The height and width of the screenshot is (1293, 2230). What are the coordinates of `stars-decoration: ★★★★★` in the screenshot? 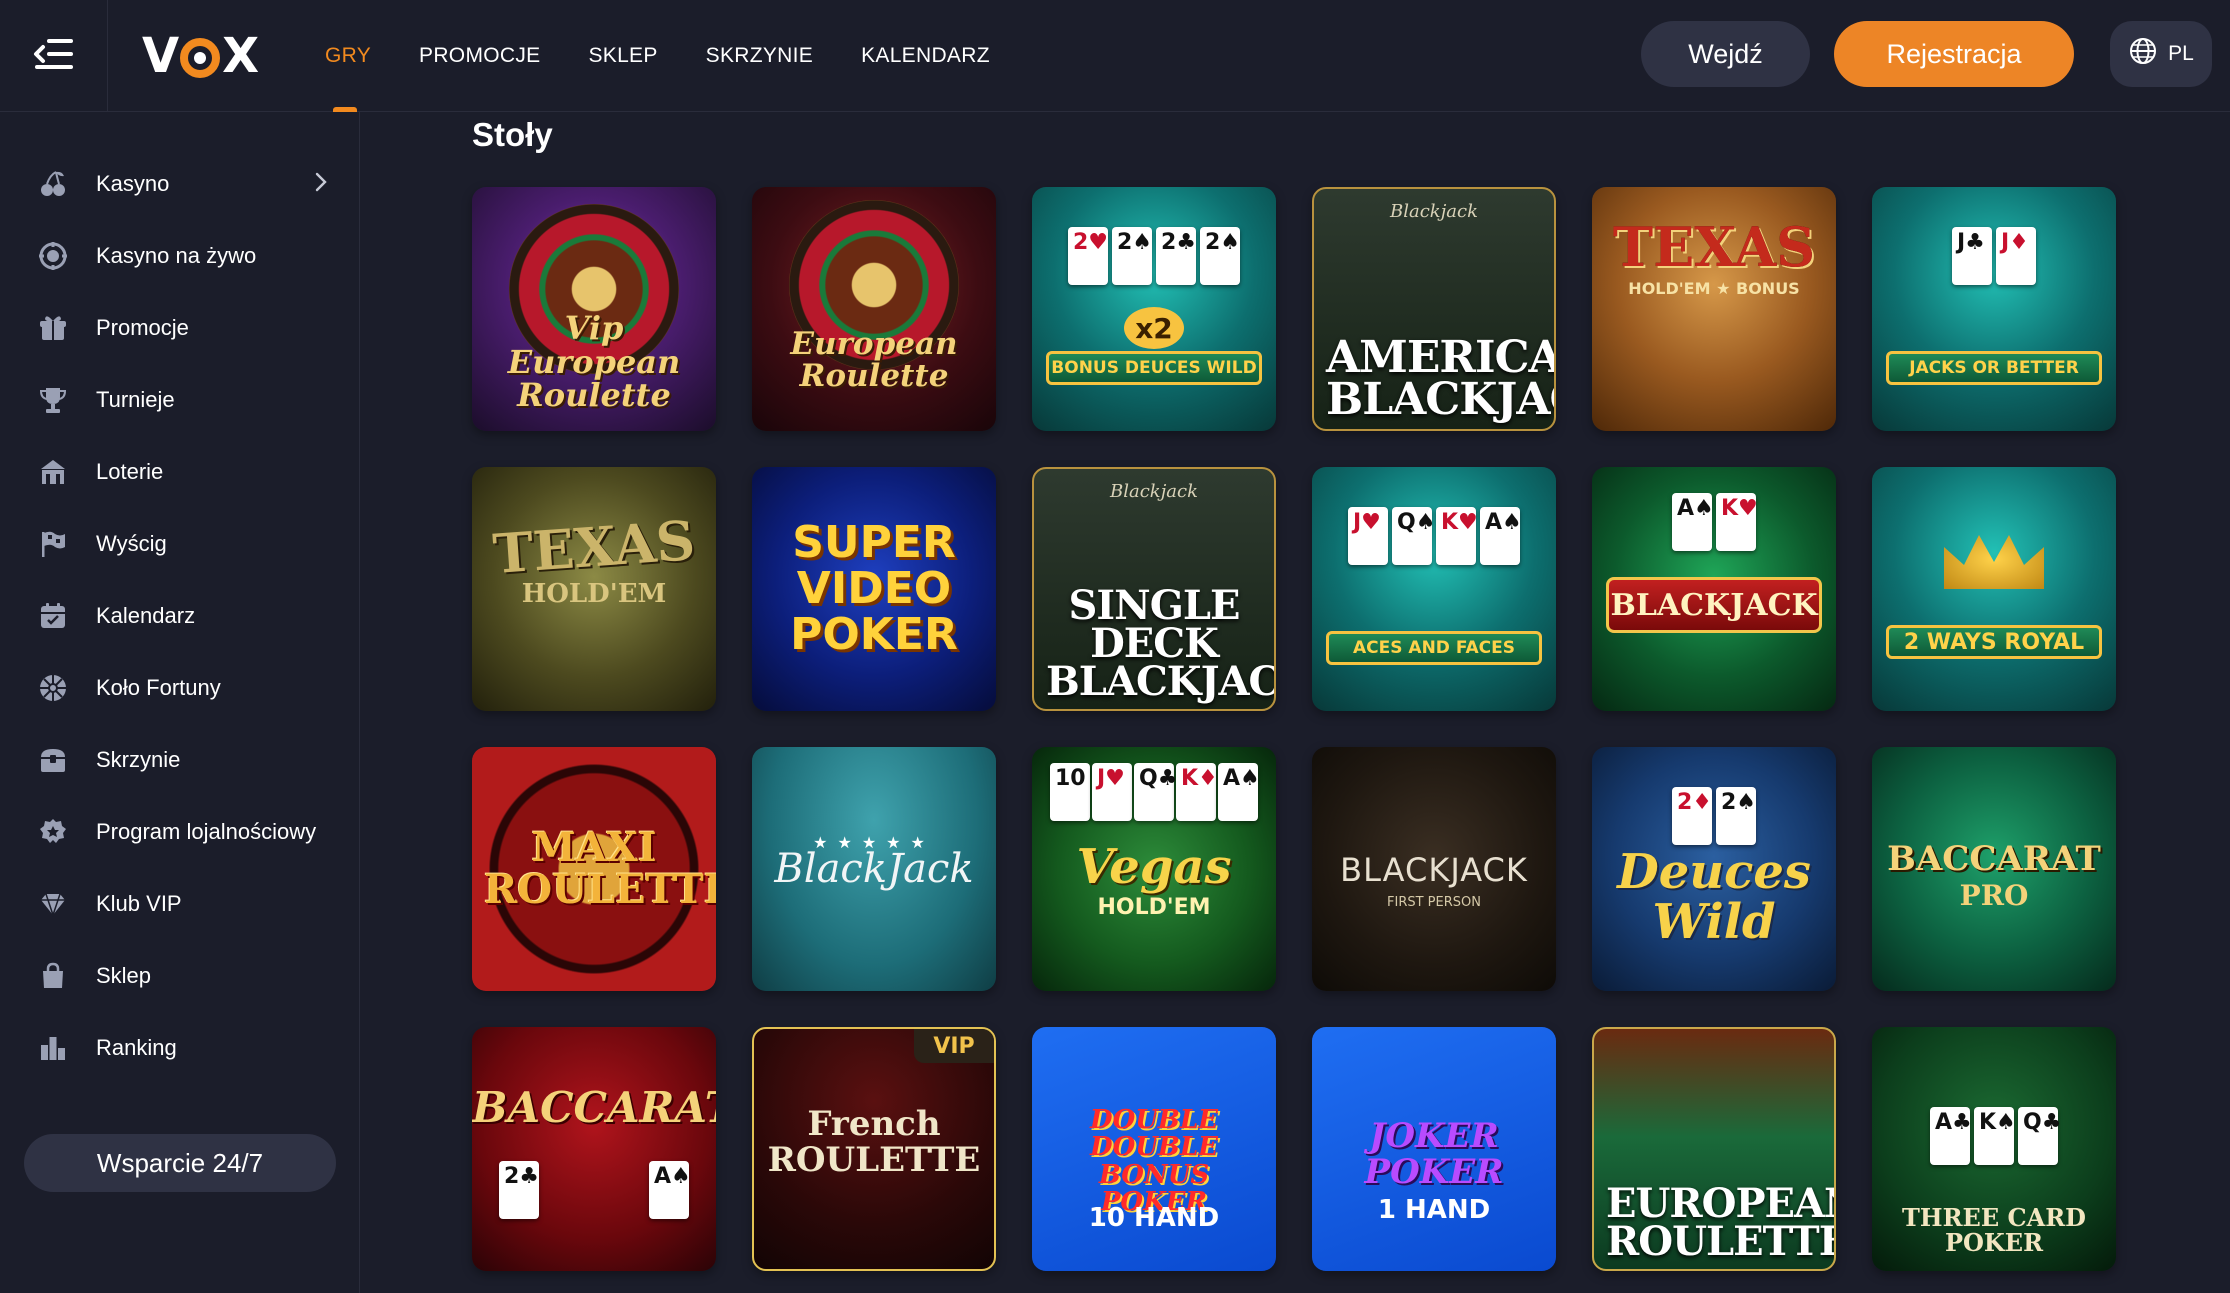 It's located at (874, 843).